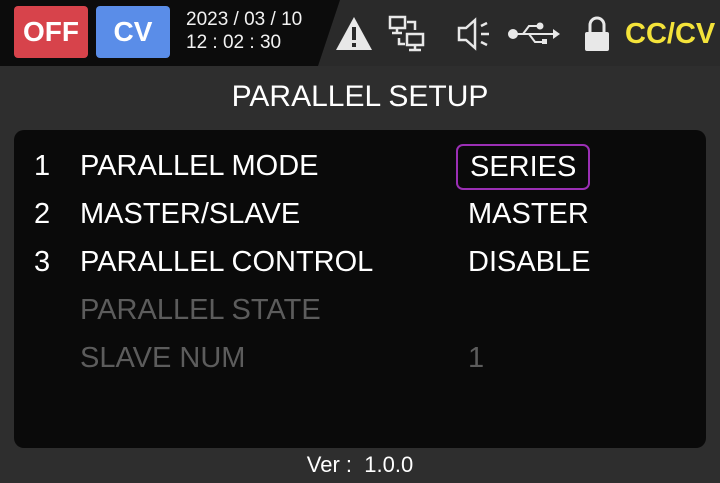  Describe the element at coordinates (244, 19) in the screenshot. I see `date-text: 2023 / 03 / 10` at that location.